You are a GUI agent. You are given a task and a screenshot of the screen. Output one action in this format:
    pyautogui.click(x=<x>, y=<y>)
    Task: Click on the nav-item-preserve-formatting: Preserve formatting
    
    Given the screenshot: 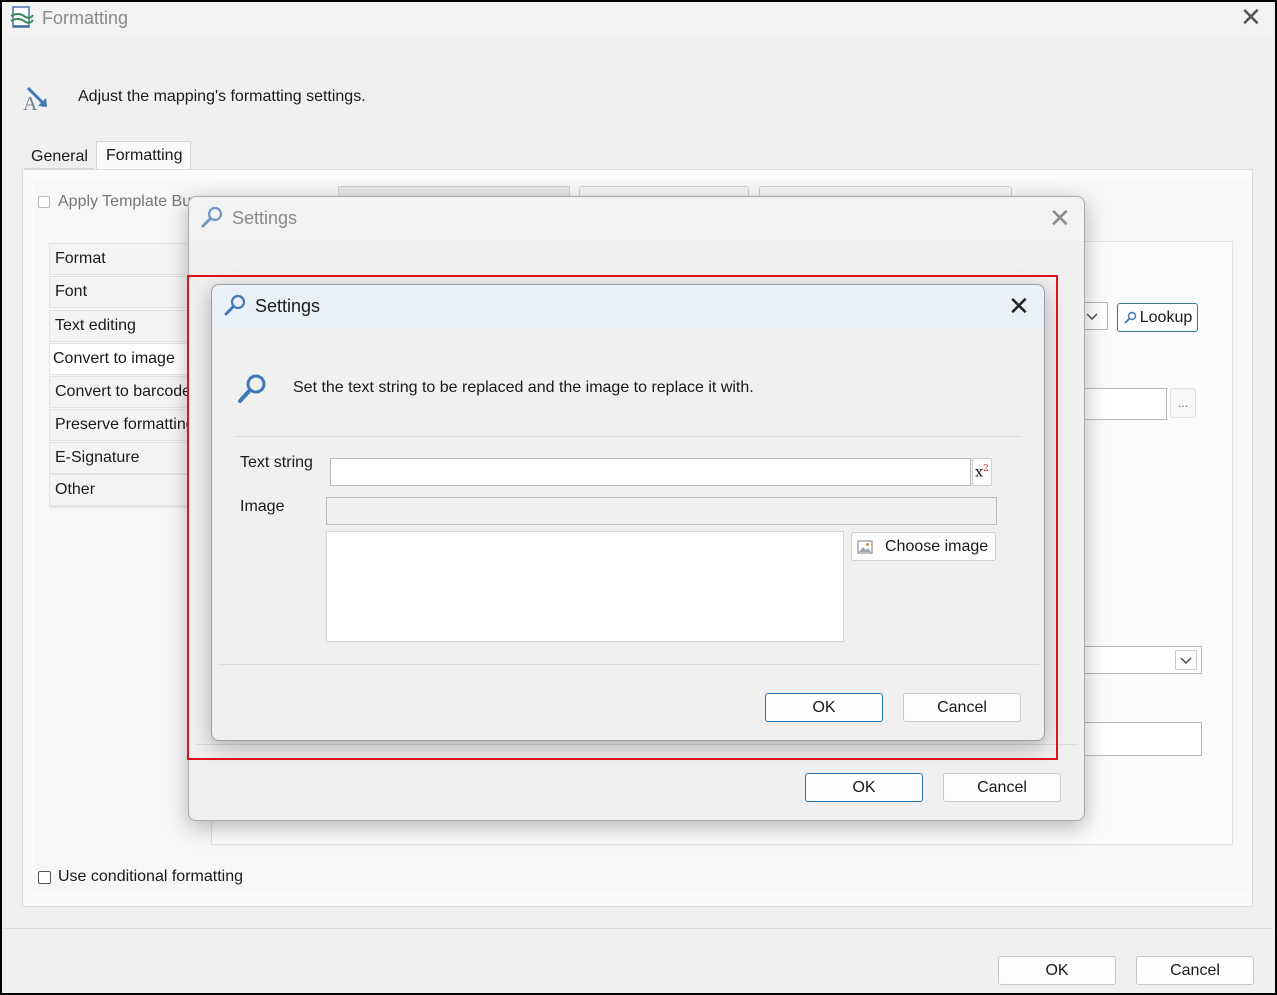 What is the action you would take?
    pyautogui.click(x=124, y=425)
    